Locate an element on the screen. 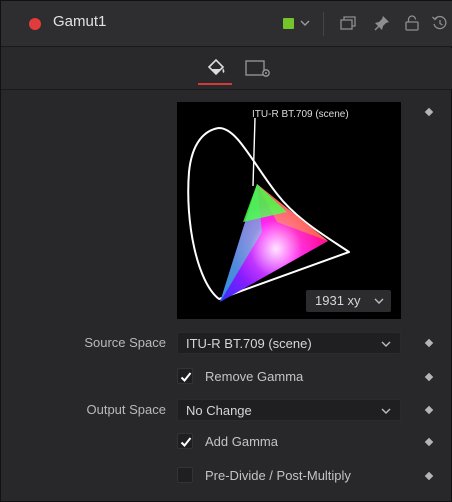 The image size is (452, 502). output-space-value: No Change is located at coordinates (219, 410).